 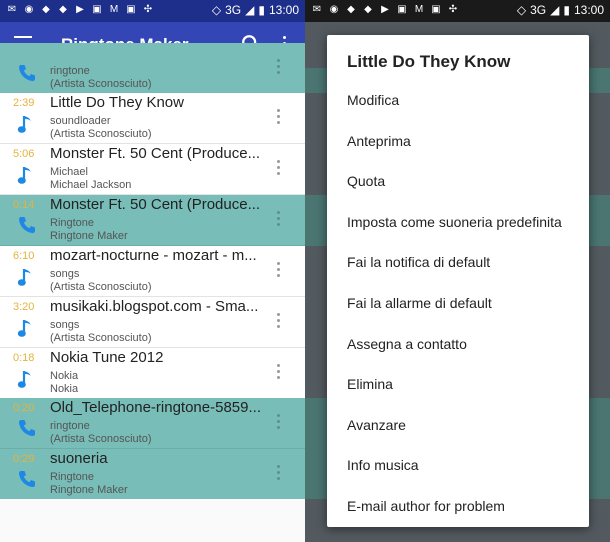 I want to click on dialog-title: Little Do They Know, so click(x=429, y=61).